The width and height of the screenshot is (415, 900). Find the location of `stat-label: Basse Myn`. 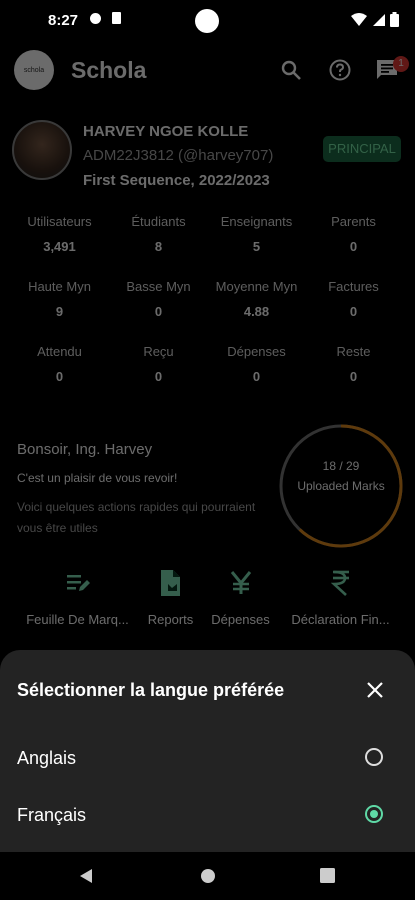

stat-label: Basse Myn is located at coordinates (158, 286).